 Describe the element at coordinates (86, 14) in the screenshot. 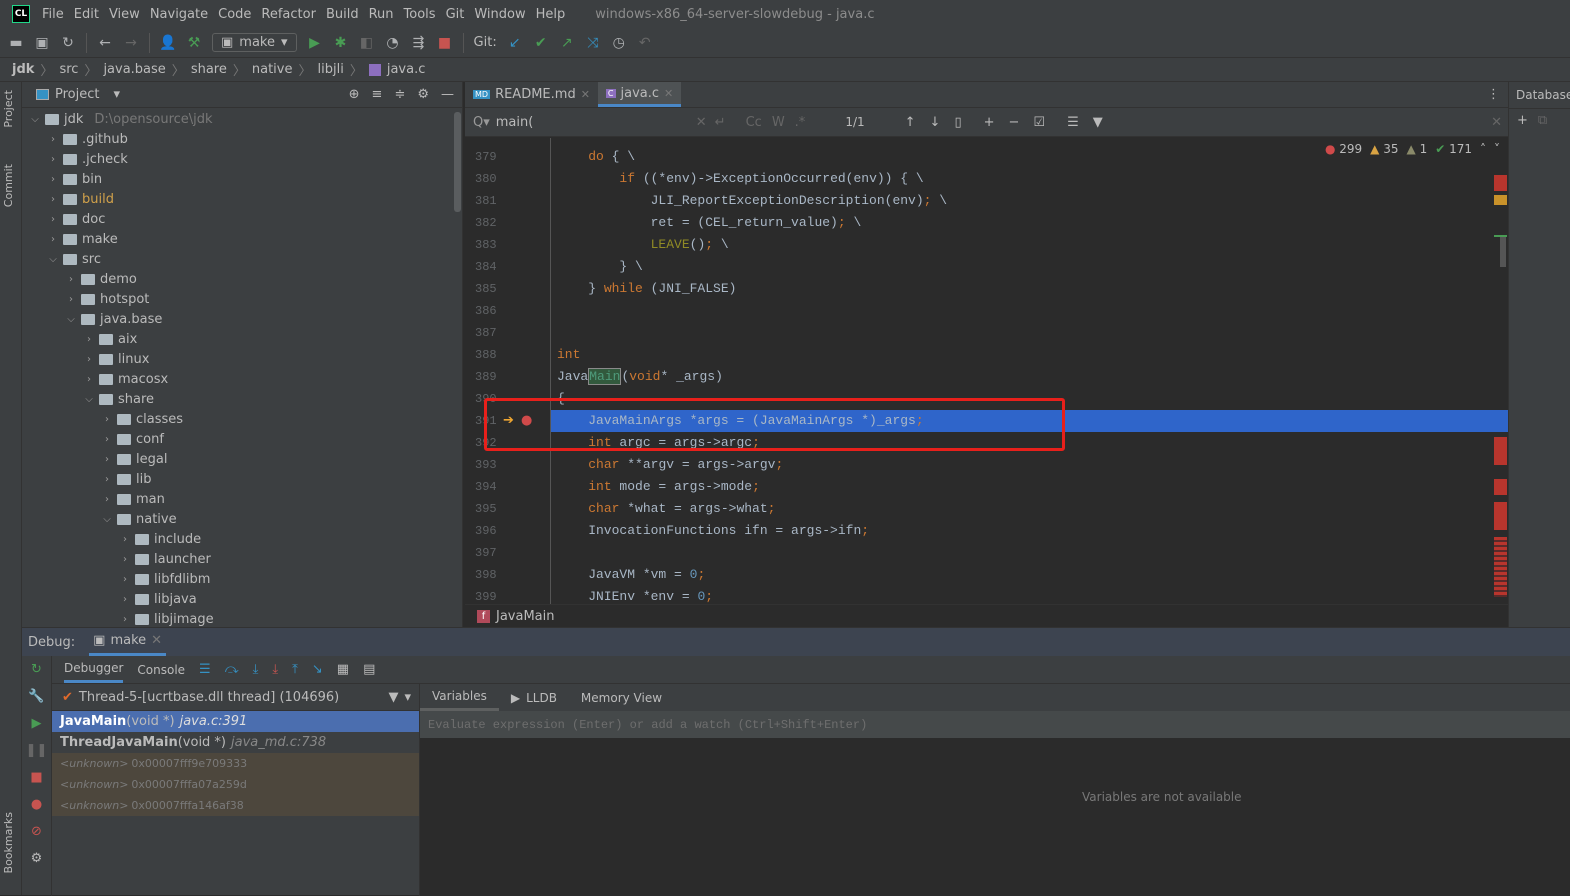

I see `menu-edit: Edit` at that location.